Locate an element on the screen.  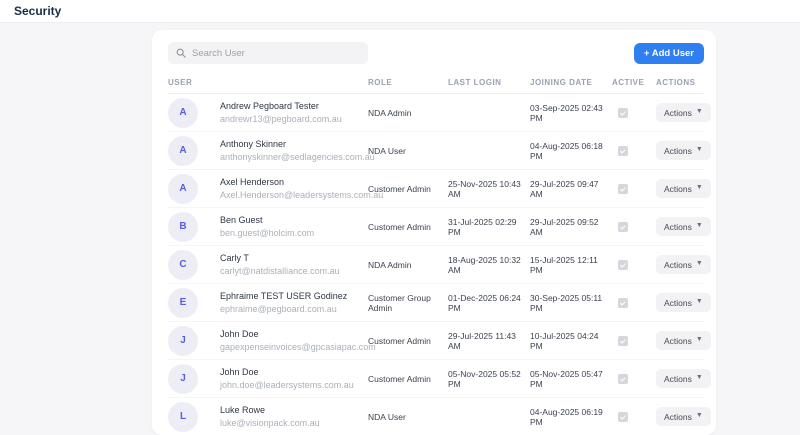
avatar: E is located at coordinates (183, 302).